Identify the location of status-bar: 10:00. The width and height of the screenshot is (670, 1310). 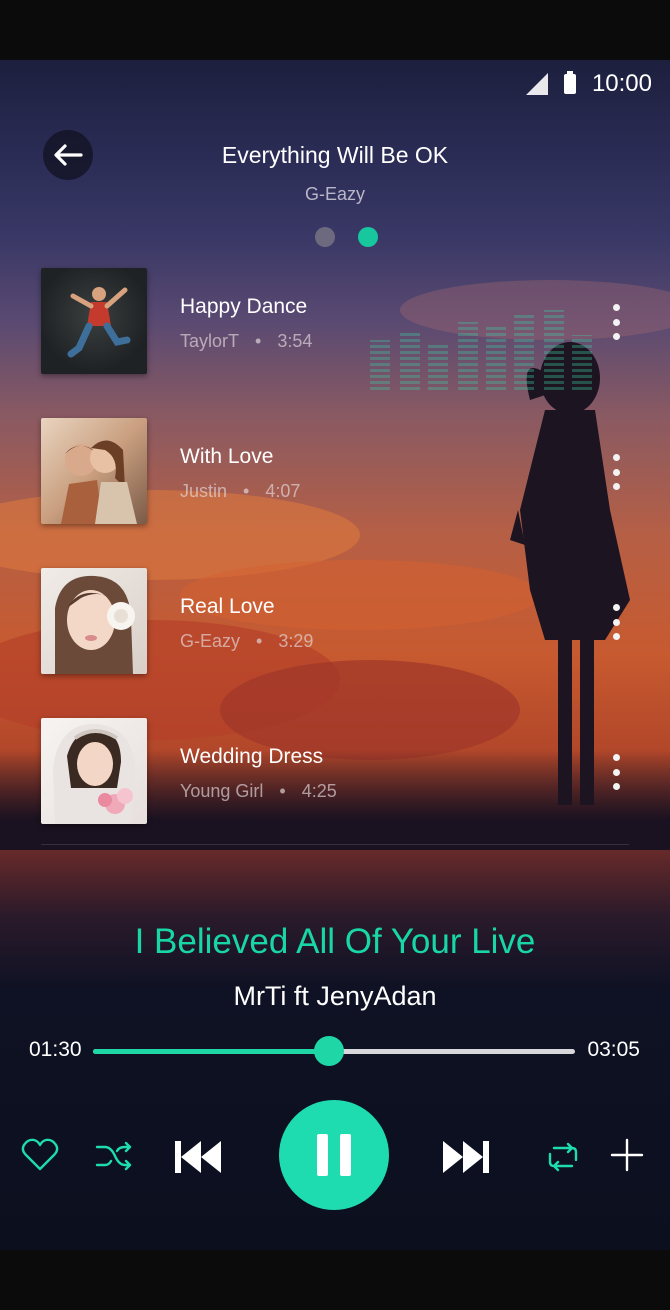
(588, 84).